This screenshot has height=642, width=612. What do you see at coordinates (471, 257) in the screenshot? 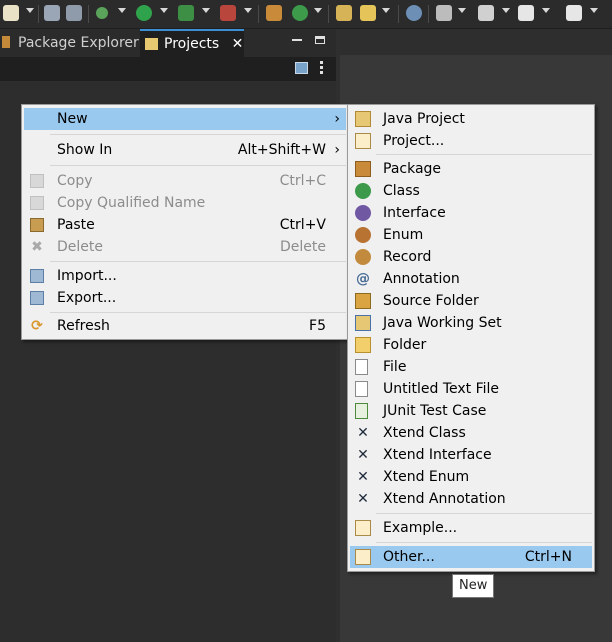
I see `submenu-item-record: Record` at bounding box center [471, 257].